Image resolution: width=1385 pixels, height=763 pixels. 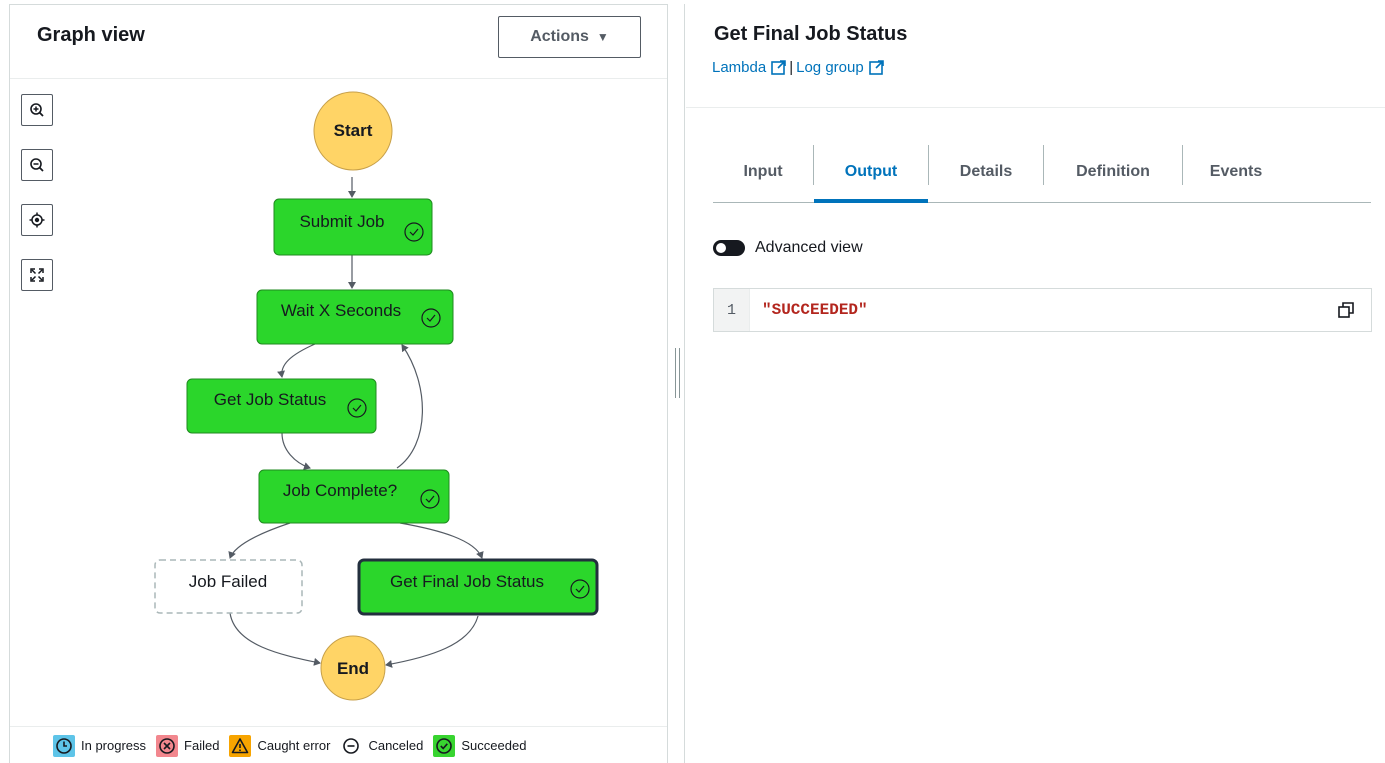 I want to click on check-circle-icon, so click(x=444, y=745).